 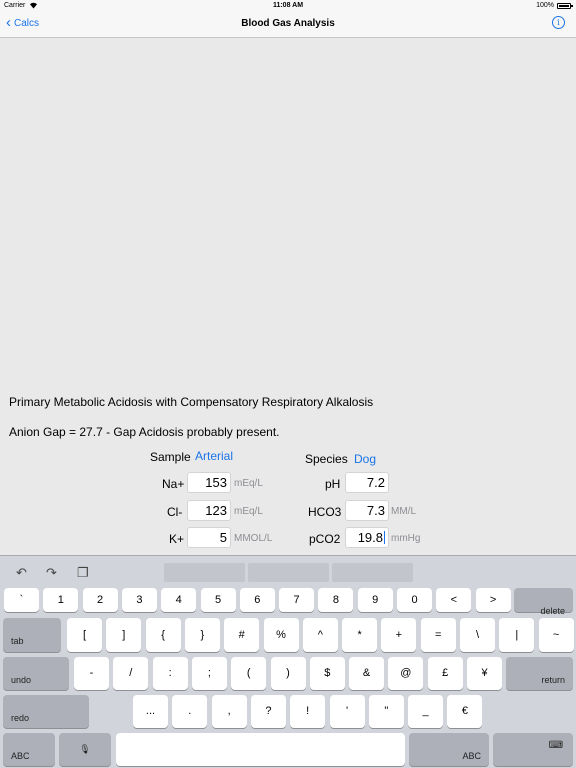 What do you see at coordinates (426, 711) in the screenshot?
I see `key-row4: _` at bounding box center [426, 711].